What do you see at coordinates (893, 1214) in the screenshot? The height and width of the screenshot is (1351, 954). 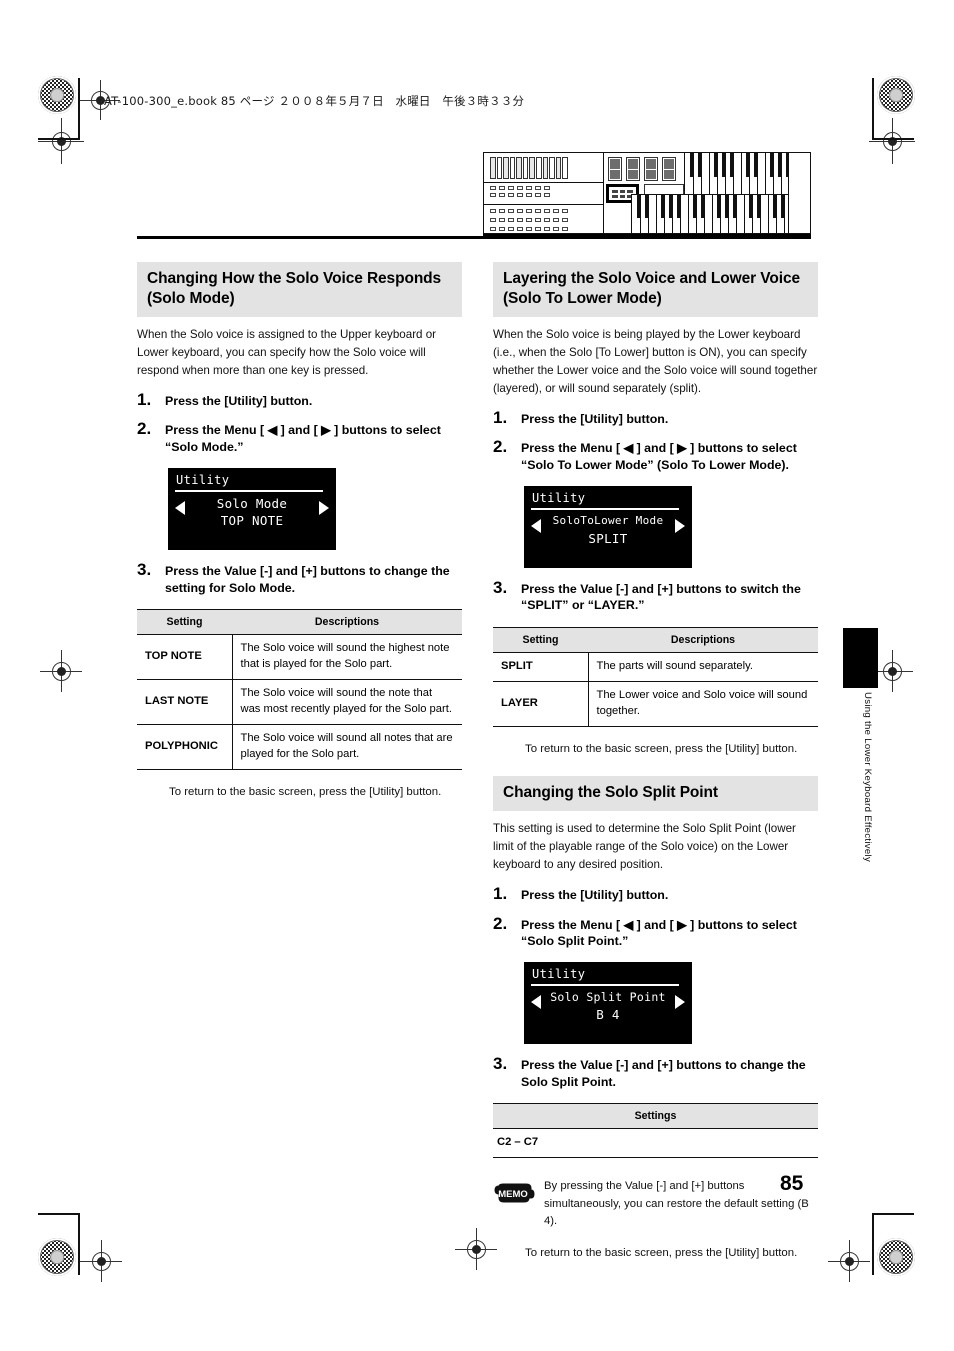 I see `crop-mark-bottom-right-h` at bounding box center [893, 1214].